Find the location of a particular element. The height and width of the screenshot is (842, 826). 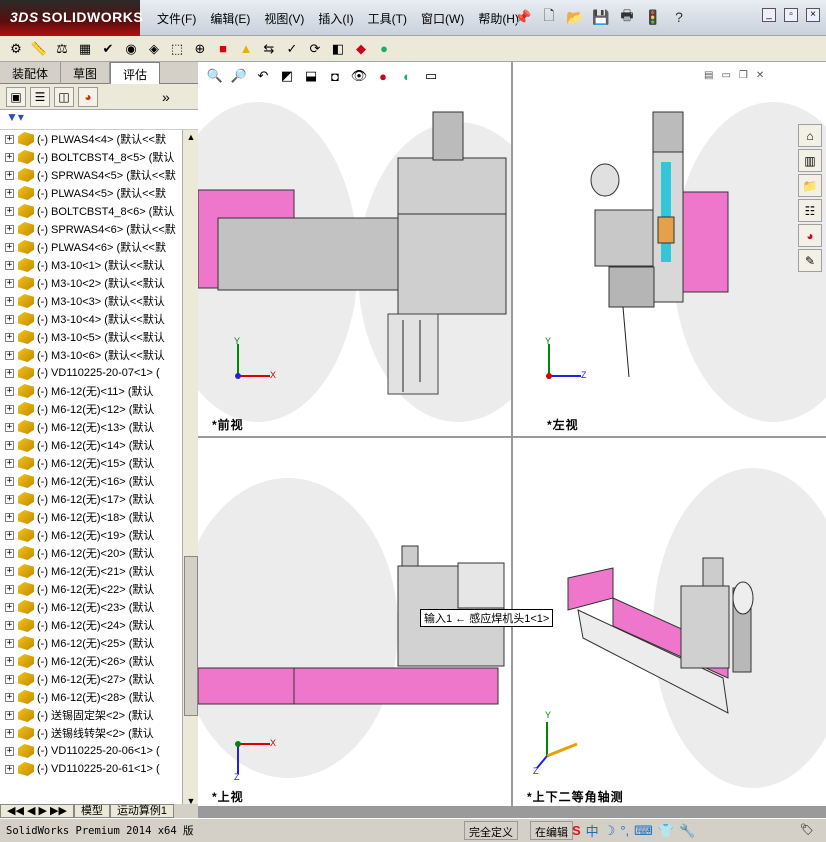

expand-panel-icon: » is located at coordinates (166, 97).